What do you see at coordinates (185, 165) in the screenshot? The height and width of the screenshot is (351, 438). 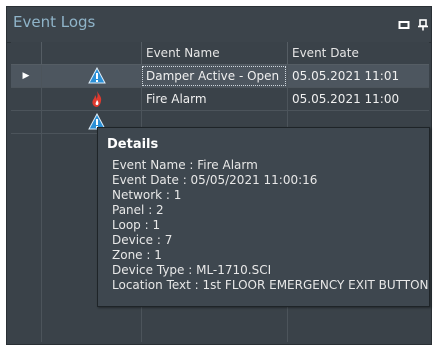 I see `tooltip-line: Event Name : Fire Alarm` at bounding box center [185, 165].